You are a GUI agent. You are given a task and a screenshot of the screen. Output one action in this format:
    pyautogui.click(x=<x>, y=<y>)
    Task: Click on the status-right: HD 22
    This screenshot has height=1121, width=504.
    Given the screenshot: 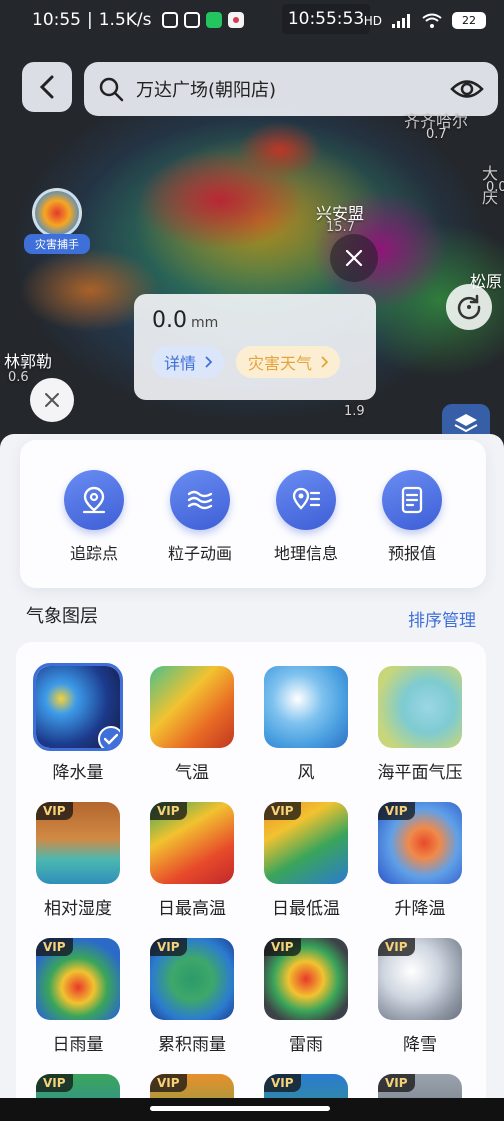 What is the action you would take?
    pyautogui.click(x=425, y=20)
    